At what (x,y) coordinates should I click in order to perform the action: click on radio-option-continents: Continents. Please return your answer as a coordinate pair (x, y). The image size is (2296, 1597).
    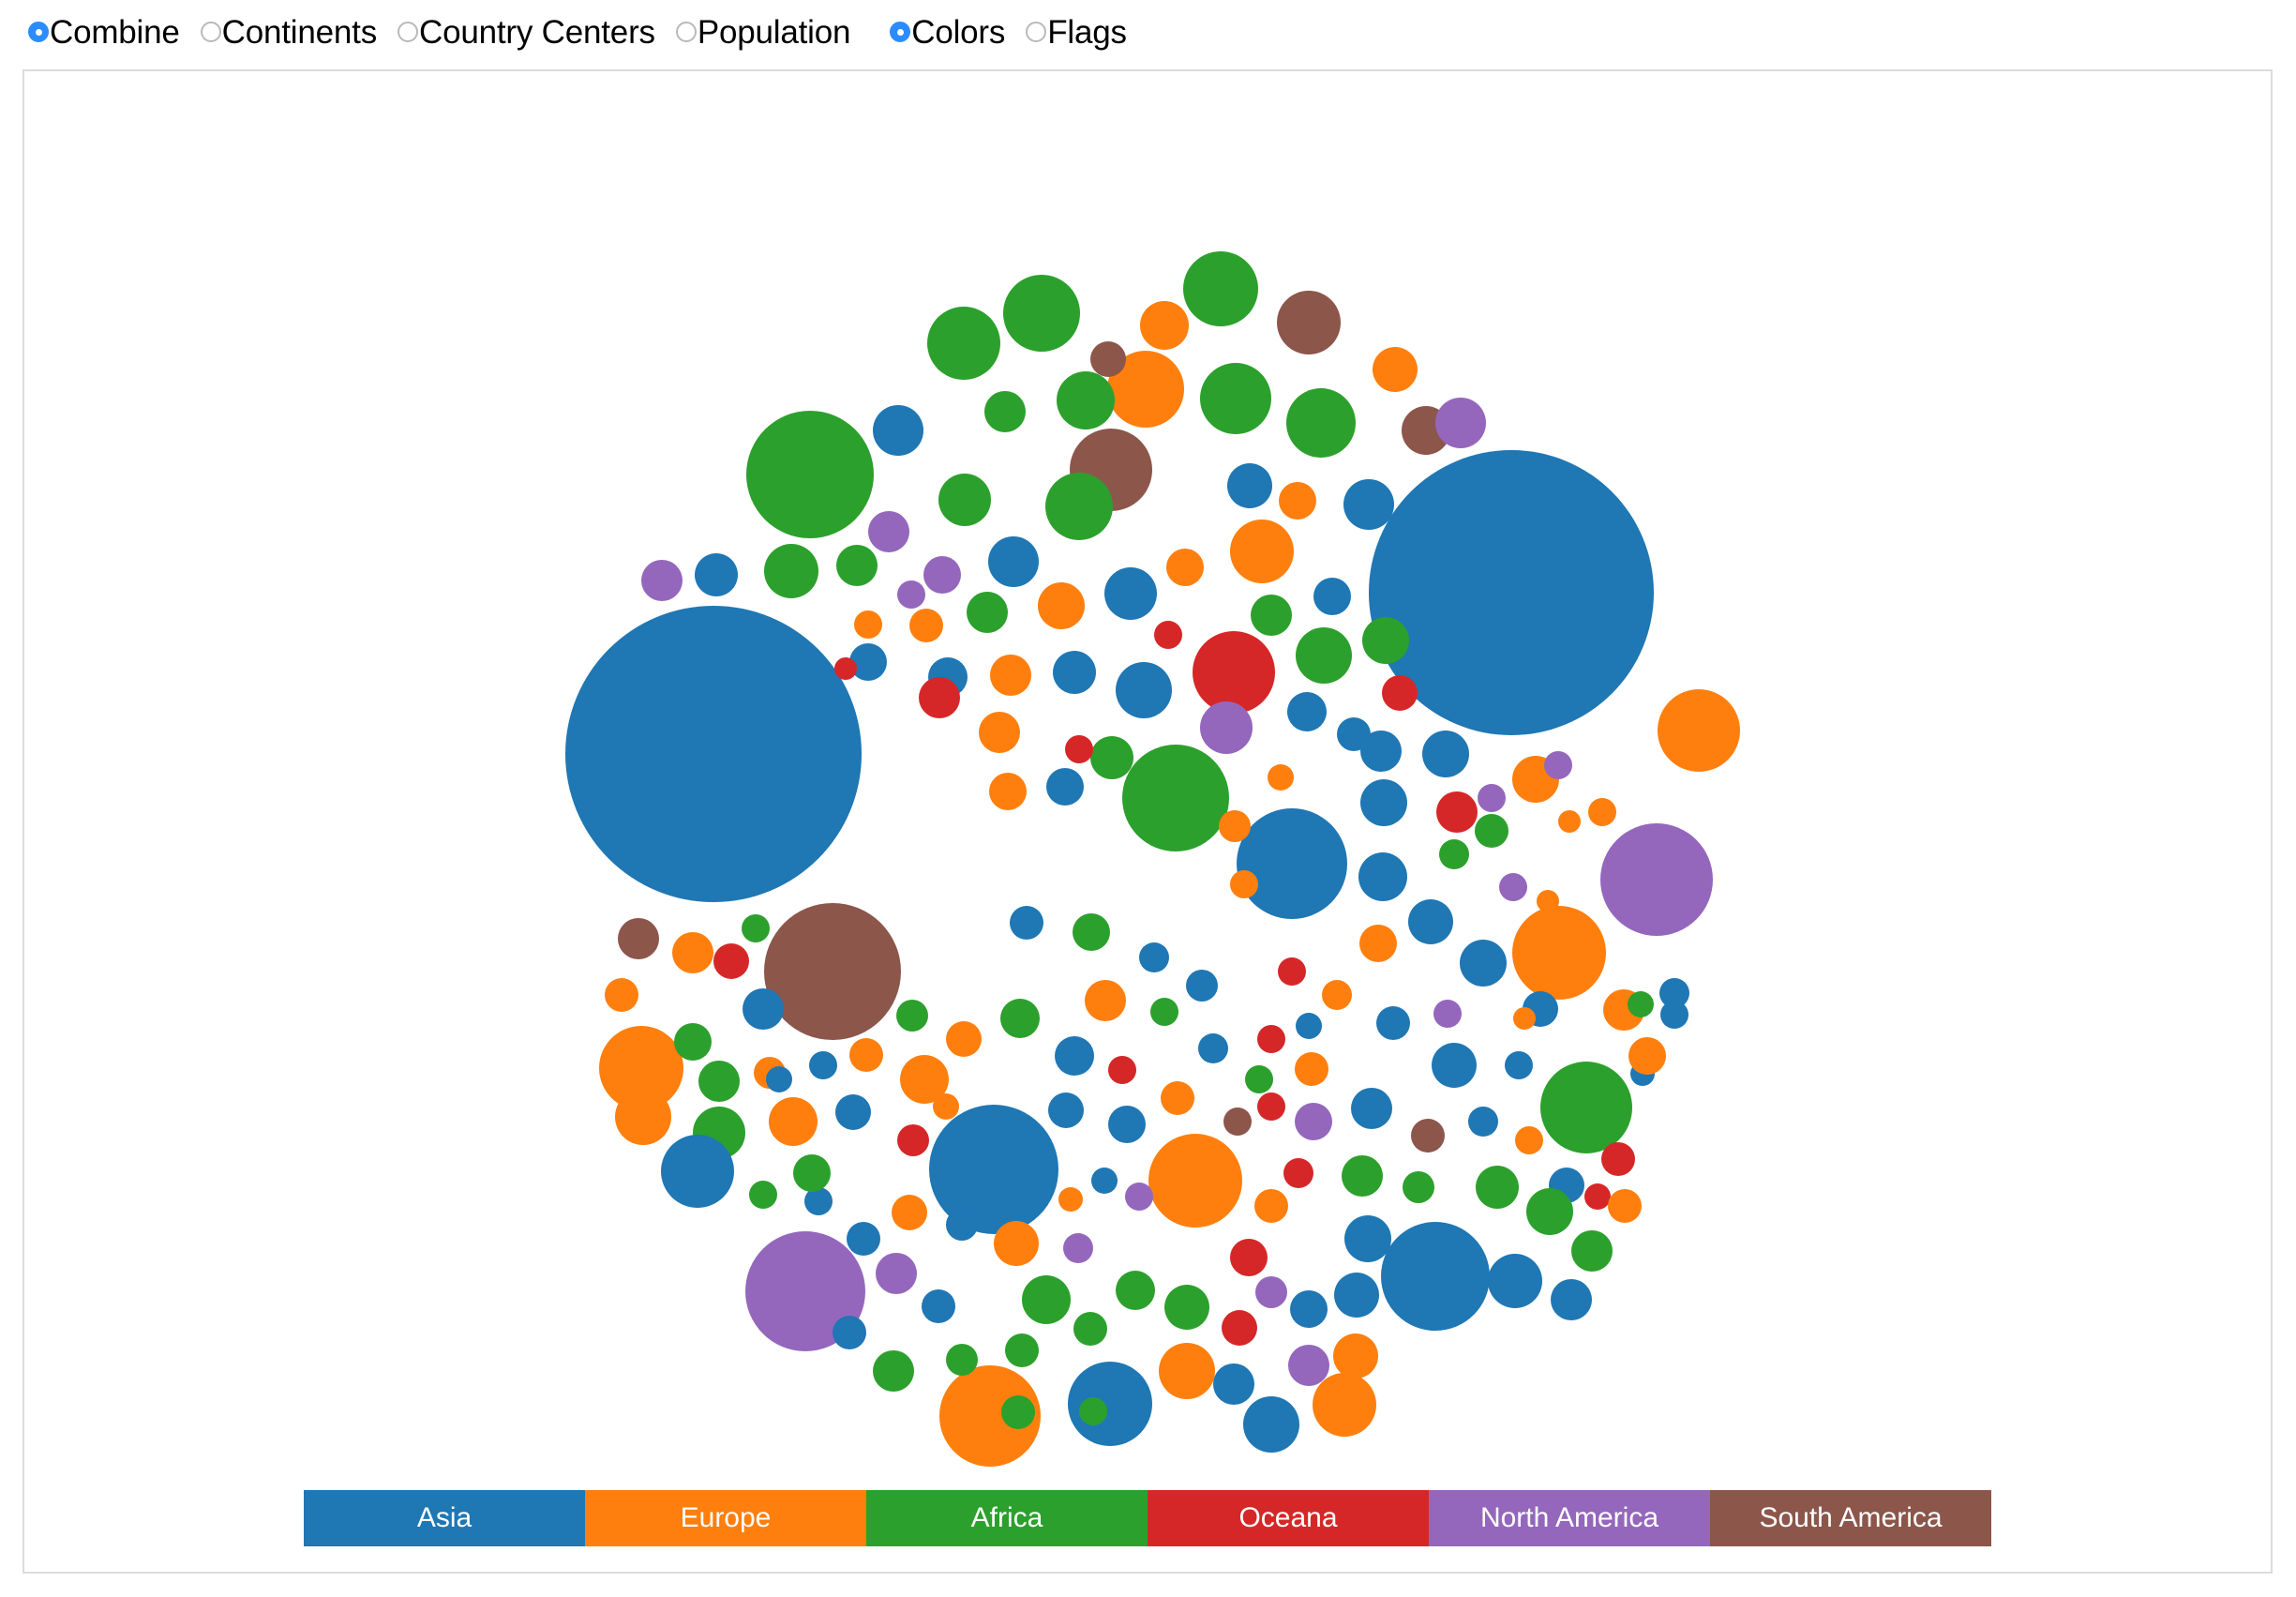
    Looking at the image, I should click on (288, 32).